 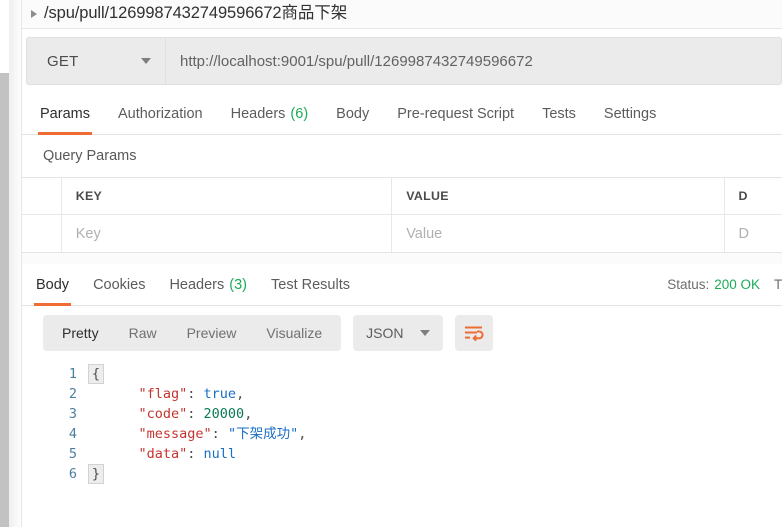 What do you see at coordinates (385, 333) in the screenshot?
I see `body-format-label: JSON` at bounding box center [385, 333].